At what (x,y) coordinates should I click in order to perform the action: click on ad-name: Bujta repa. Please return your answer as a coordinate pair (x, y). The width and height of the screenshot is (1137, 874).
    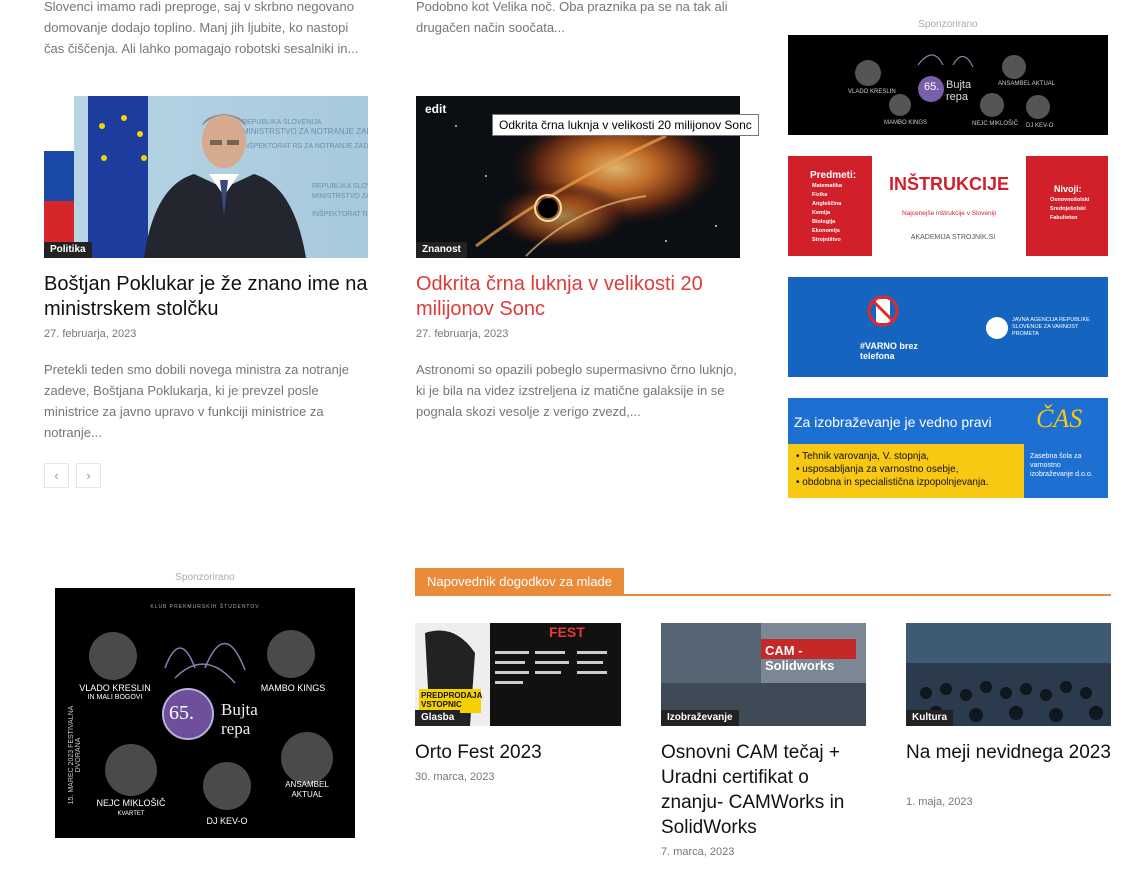
    Looking at the image, I should click on (959, 91).